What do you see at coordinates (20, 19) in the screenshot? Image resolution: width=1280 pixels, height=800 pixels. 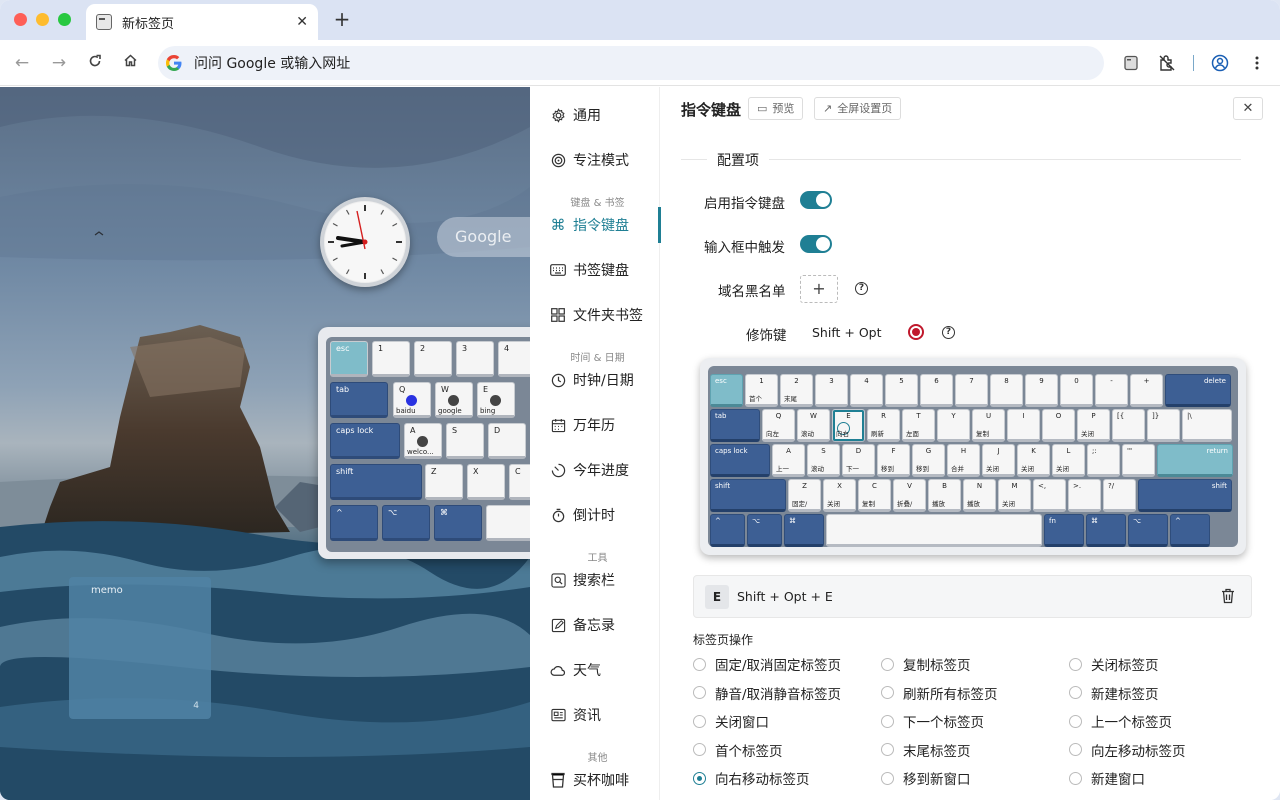 I see `close-window-button` at bounding box center [20, 19].